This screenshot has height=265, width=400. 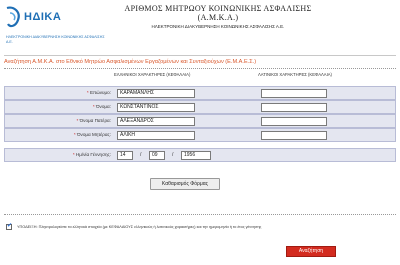 What do you see at coordinates (200, 107) in the screenshot?
I see `row-first-name: * Όνομα: ΚΩΝΣΤΑΝΤΙΝΟΣ` at bounding box center [200, 107].